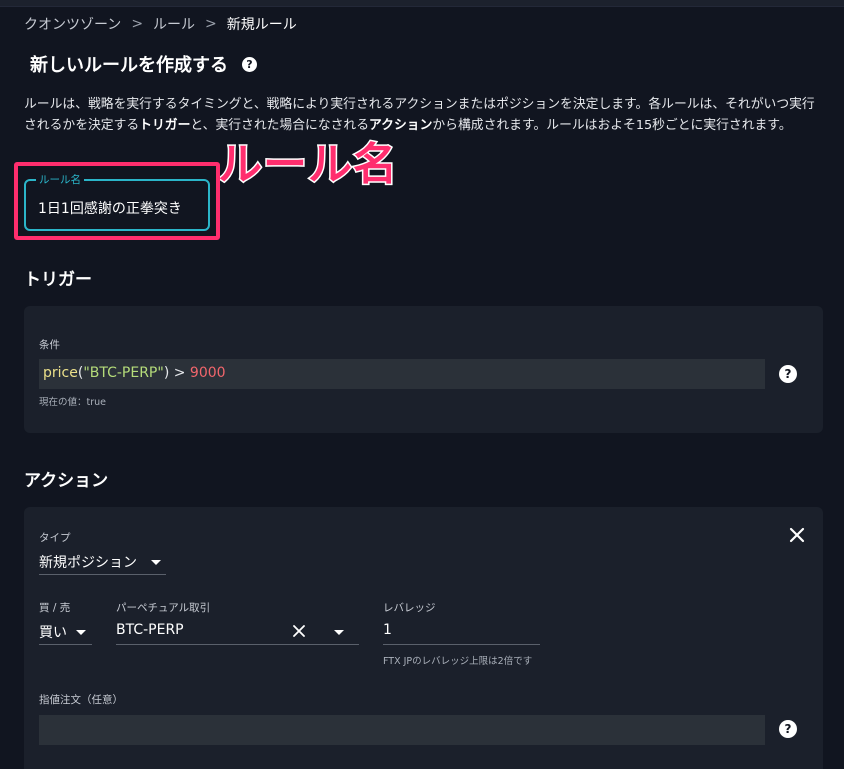 Image resolution: width=844 pixels, height=769 pixels. I want to click on page-title-row: 新しいルールを作成する ?, so click(143, 64).